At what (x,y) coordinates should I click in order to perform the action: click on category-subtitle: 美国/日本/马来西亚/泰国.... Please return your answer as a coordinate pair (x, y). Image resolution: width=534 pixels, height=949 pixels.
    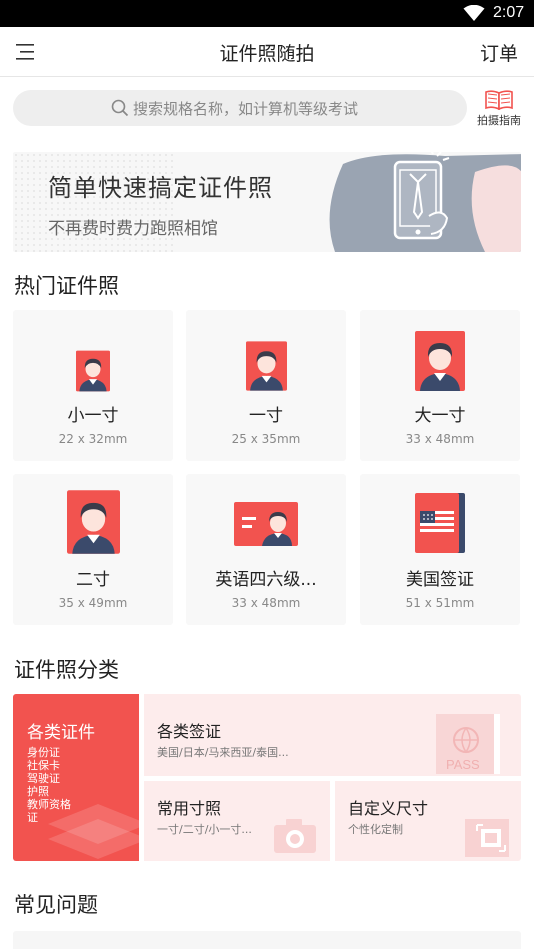
    Looking at the image, I should click on (223, 752).